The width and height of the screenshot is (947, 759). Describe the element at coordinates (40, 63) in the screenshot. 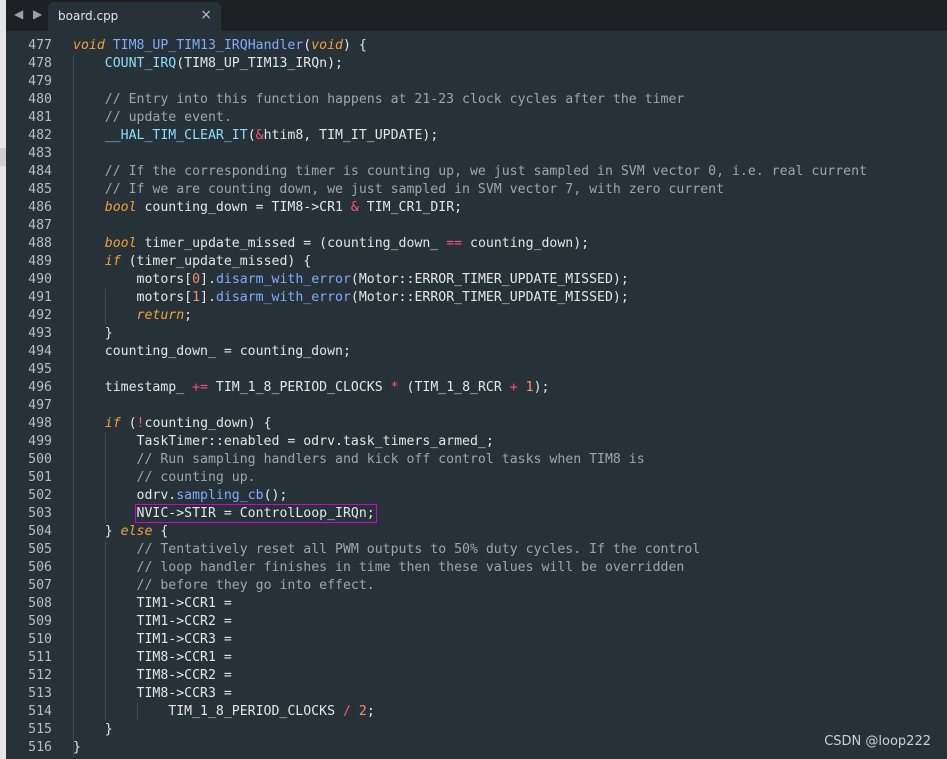

I see `line-number: 478` at that location.